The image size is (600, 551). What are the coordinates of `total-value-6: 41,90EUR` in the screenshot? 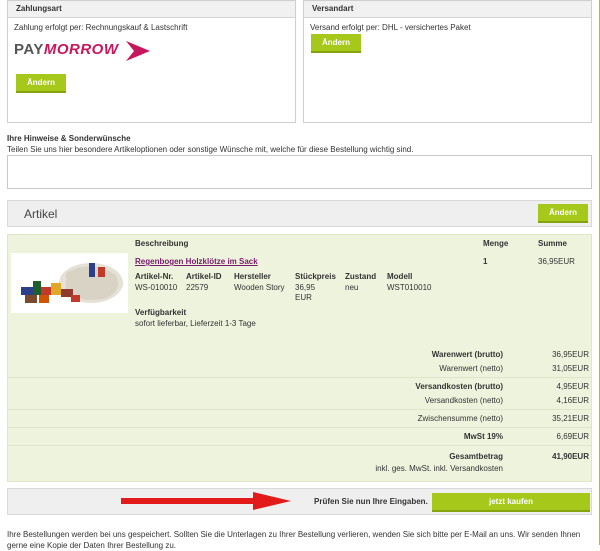 It's located at (570, 456).